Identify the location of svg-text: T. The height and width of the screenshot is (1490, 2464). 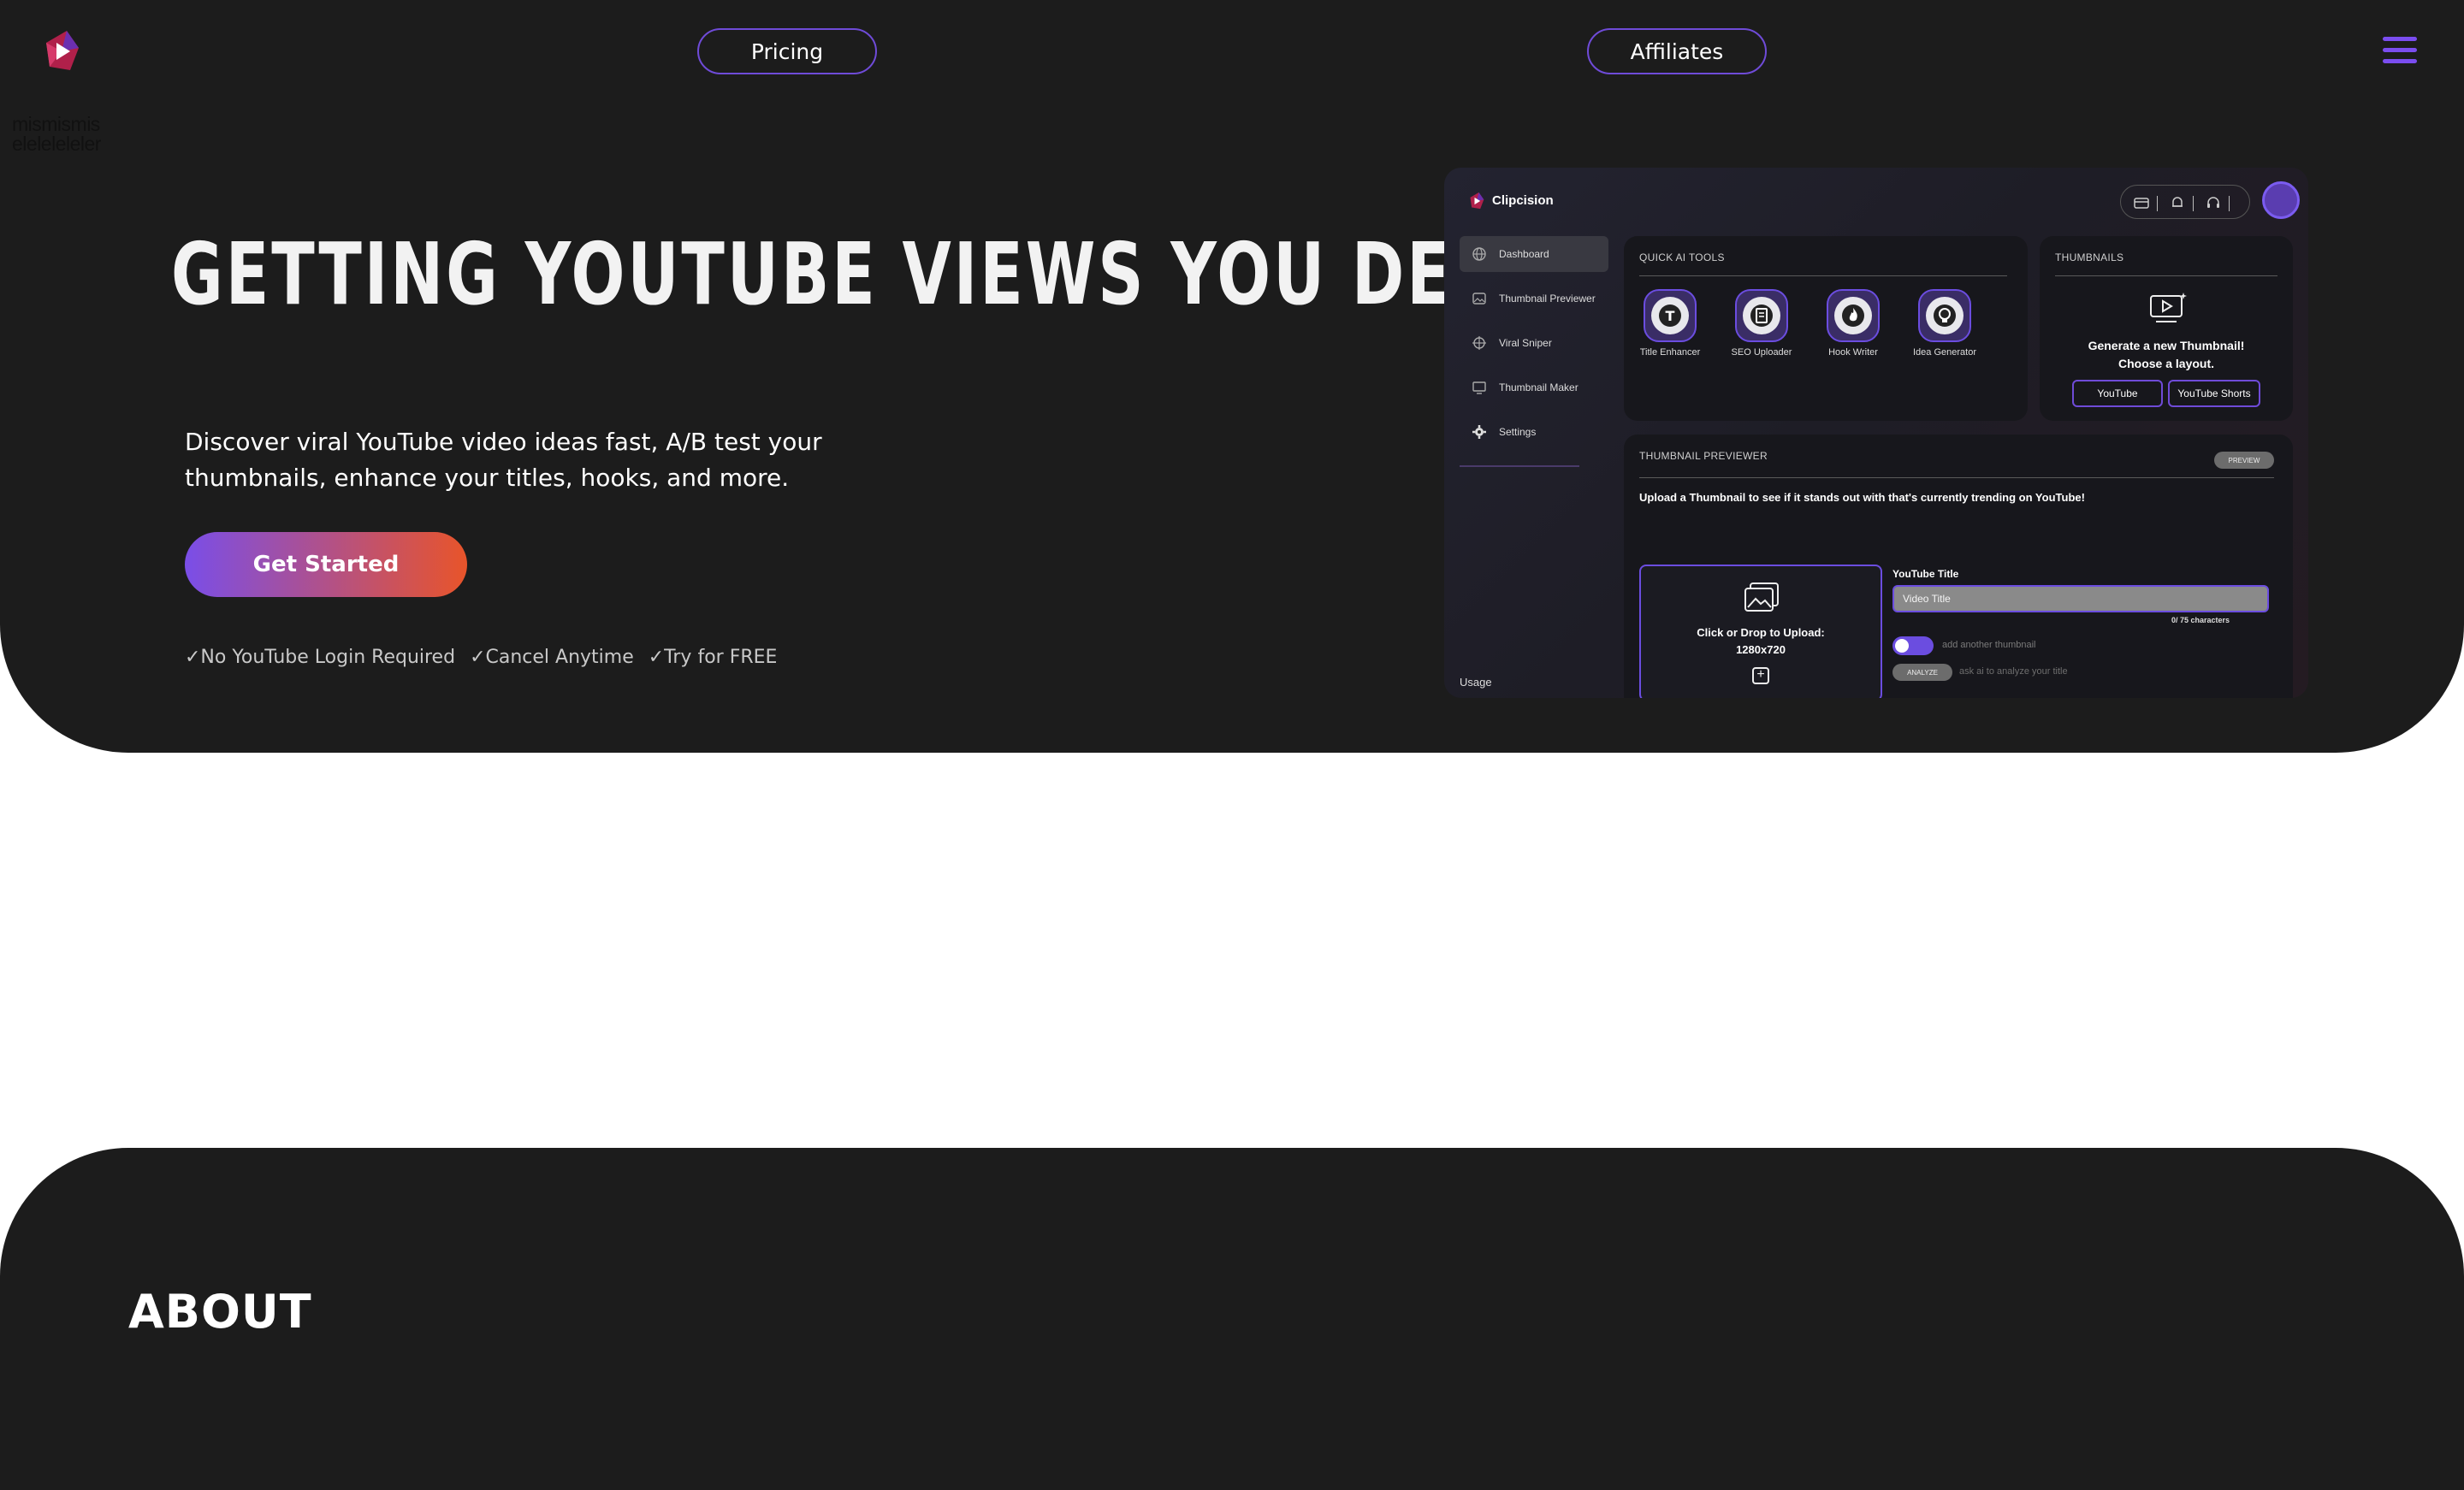
(1670, 316).